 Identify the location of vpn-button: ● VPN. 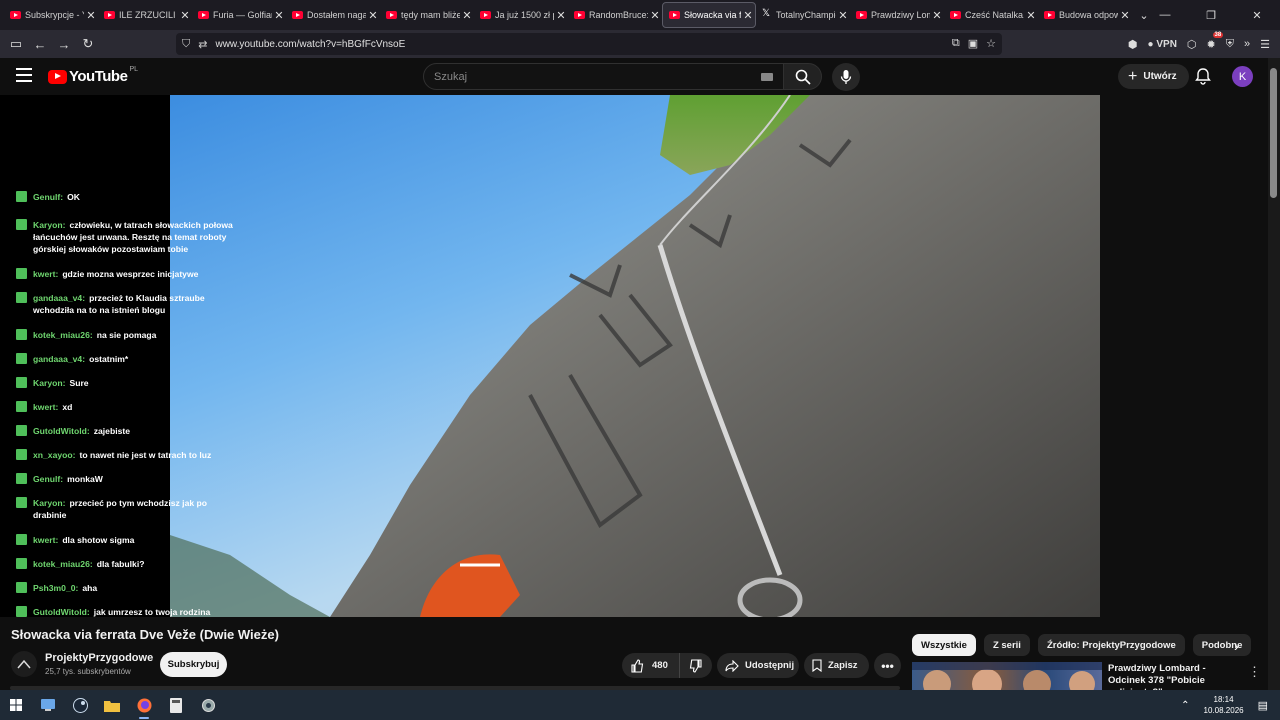
(1162, 44).